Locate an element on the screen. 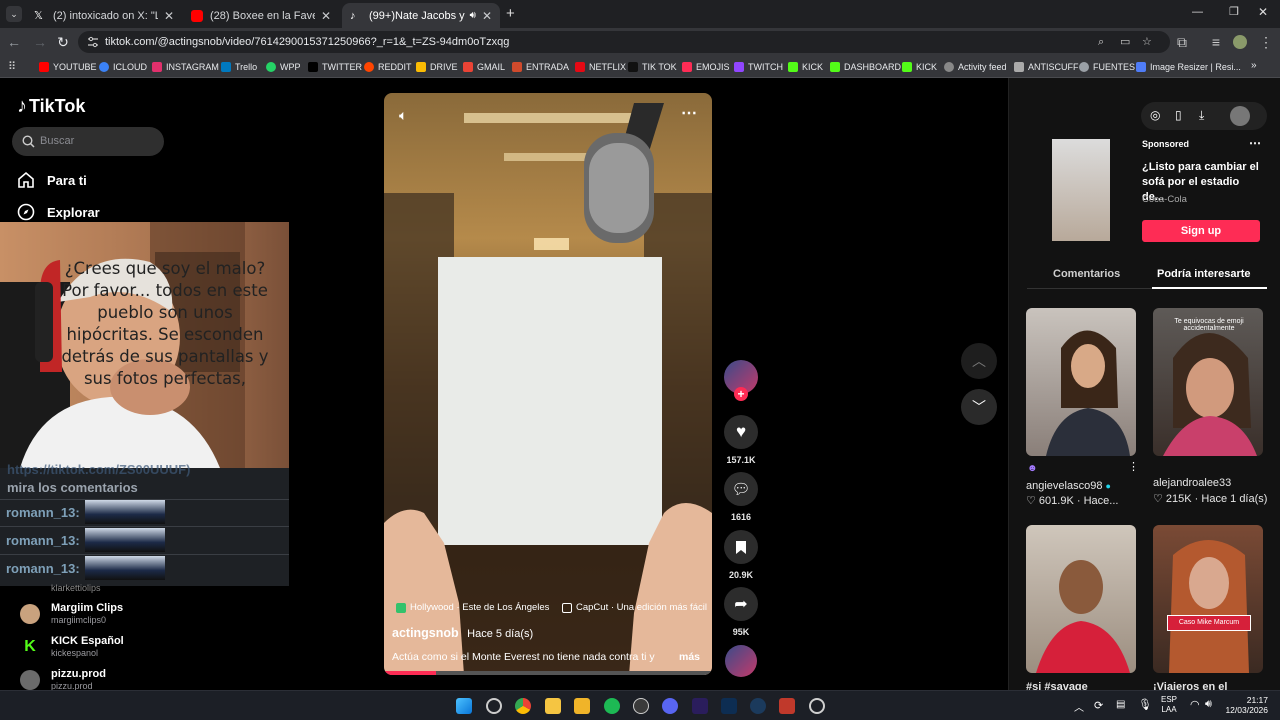 Image resolution: width=1280 pixels, height=720 pixels. bookmark-trello: Trello is located at coordinates (239, 67).